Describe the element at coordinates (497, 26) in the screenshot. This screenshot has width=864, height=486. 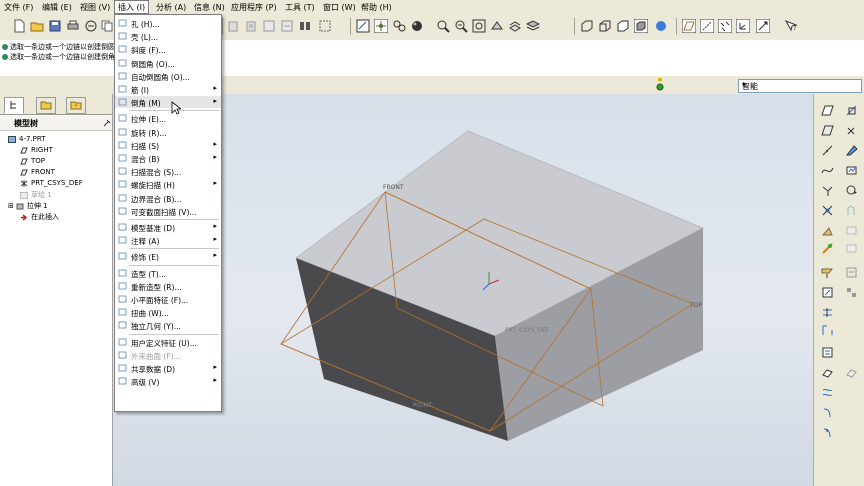
I see `reorient-icon` at that location.